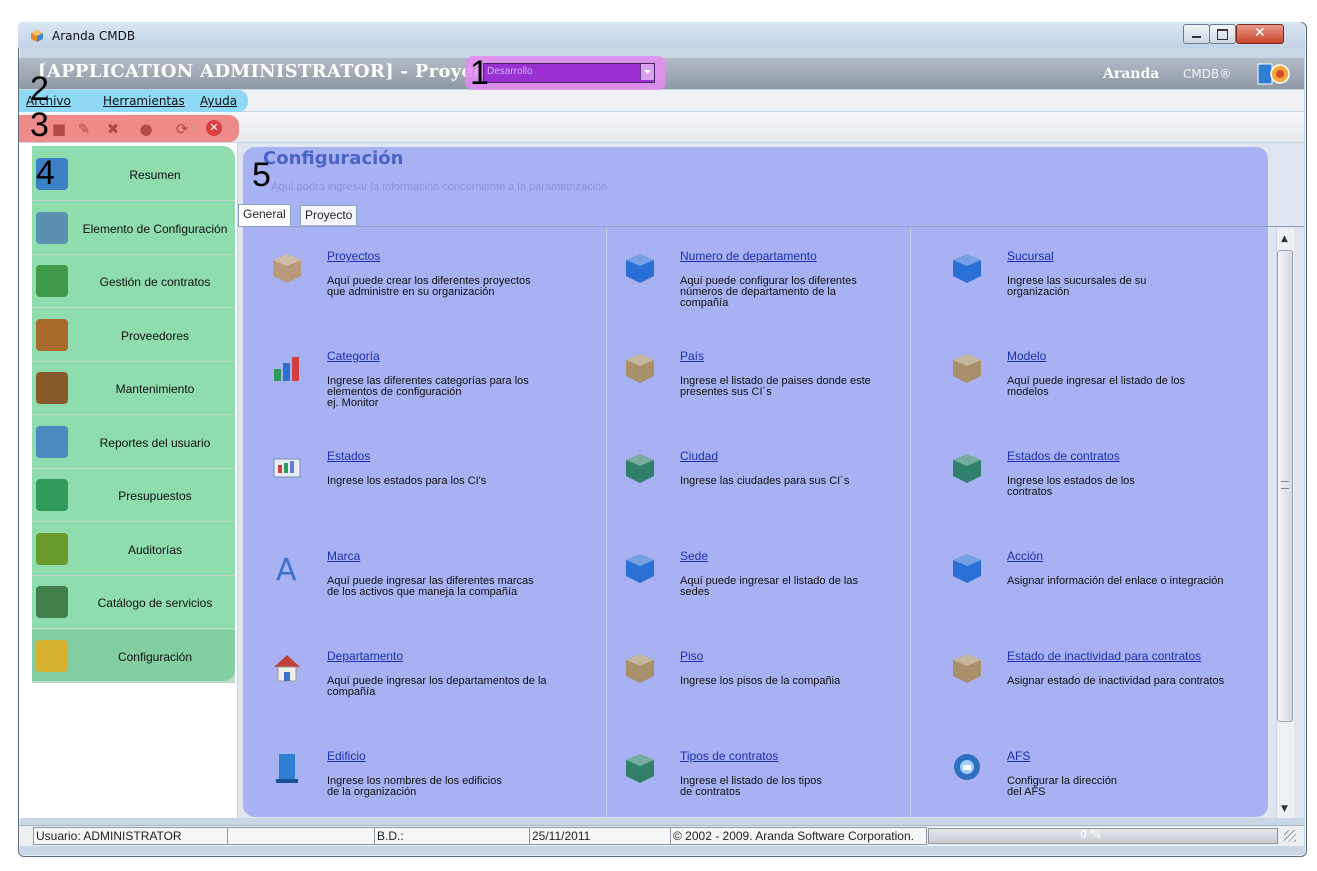 Image resolution: width=1317 pixels, height=871 pixels. What do you see at coordinates (1026, 356) in the screenshot?
I see `config-item-link: Modelo` at bounding box center [1026, 356].